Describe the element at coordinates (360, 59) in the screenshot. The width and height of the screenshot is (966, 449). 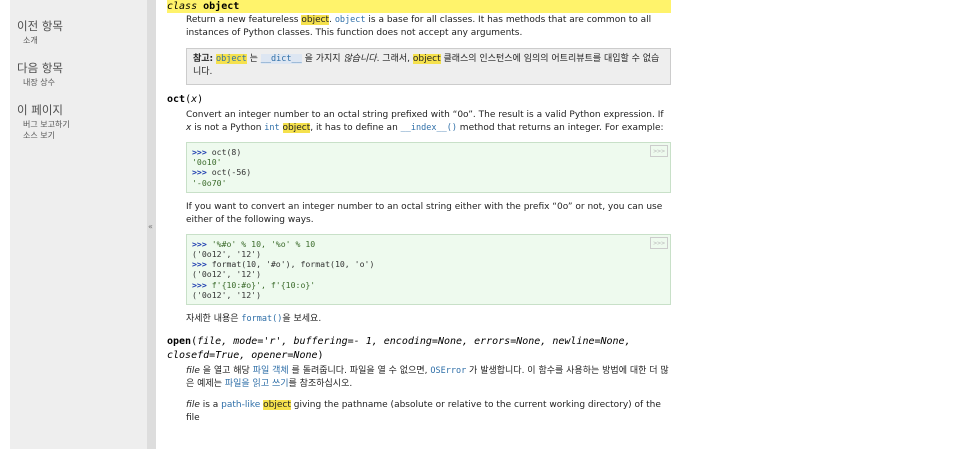
I see `note-emphasis: 않습니다` at that location.